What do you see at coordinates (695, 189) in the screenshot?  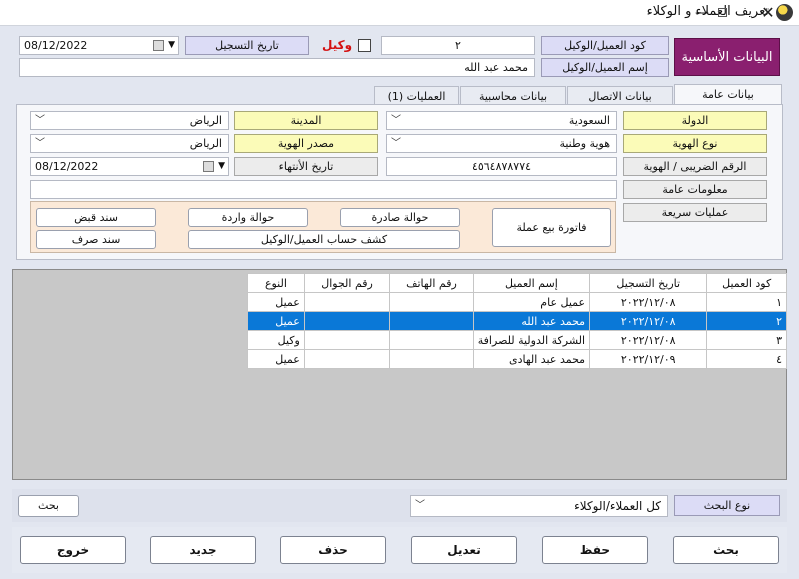 I see `general-info-label: معلومات عامة` at bounding box center [695, 189].